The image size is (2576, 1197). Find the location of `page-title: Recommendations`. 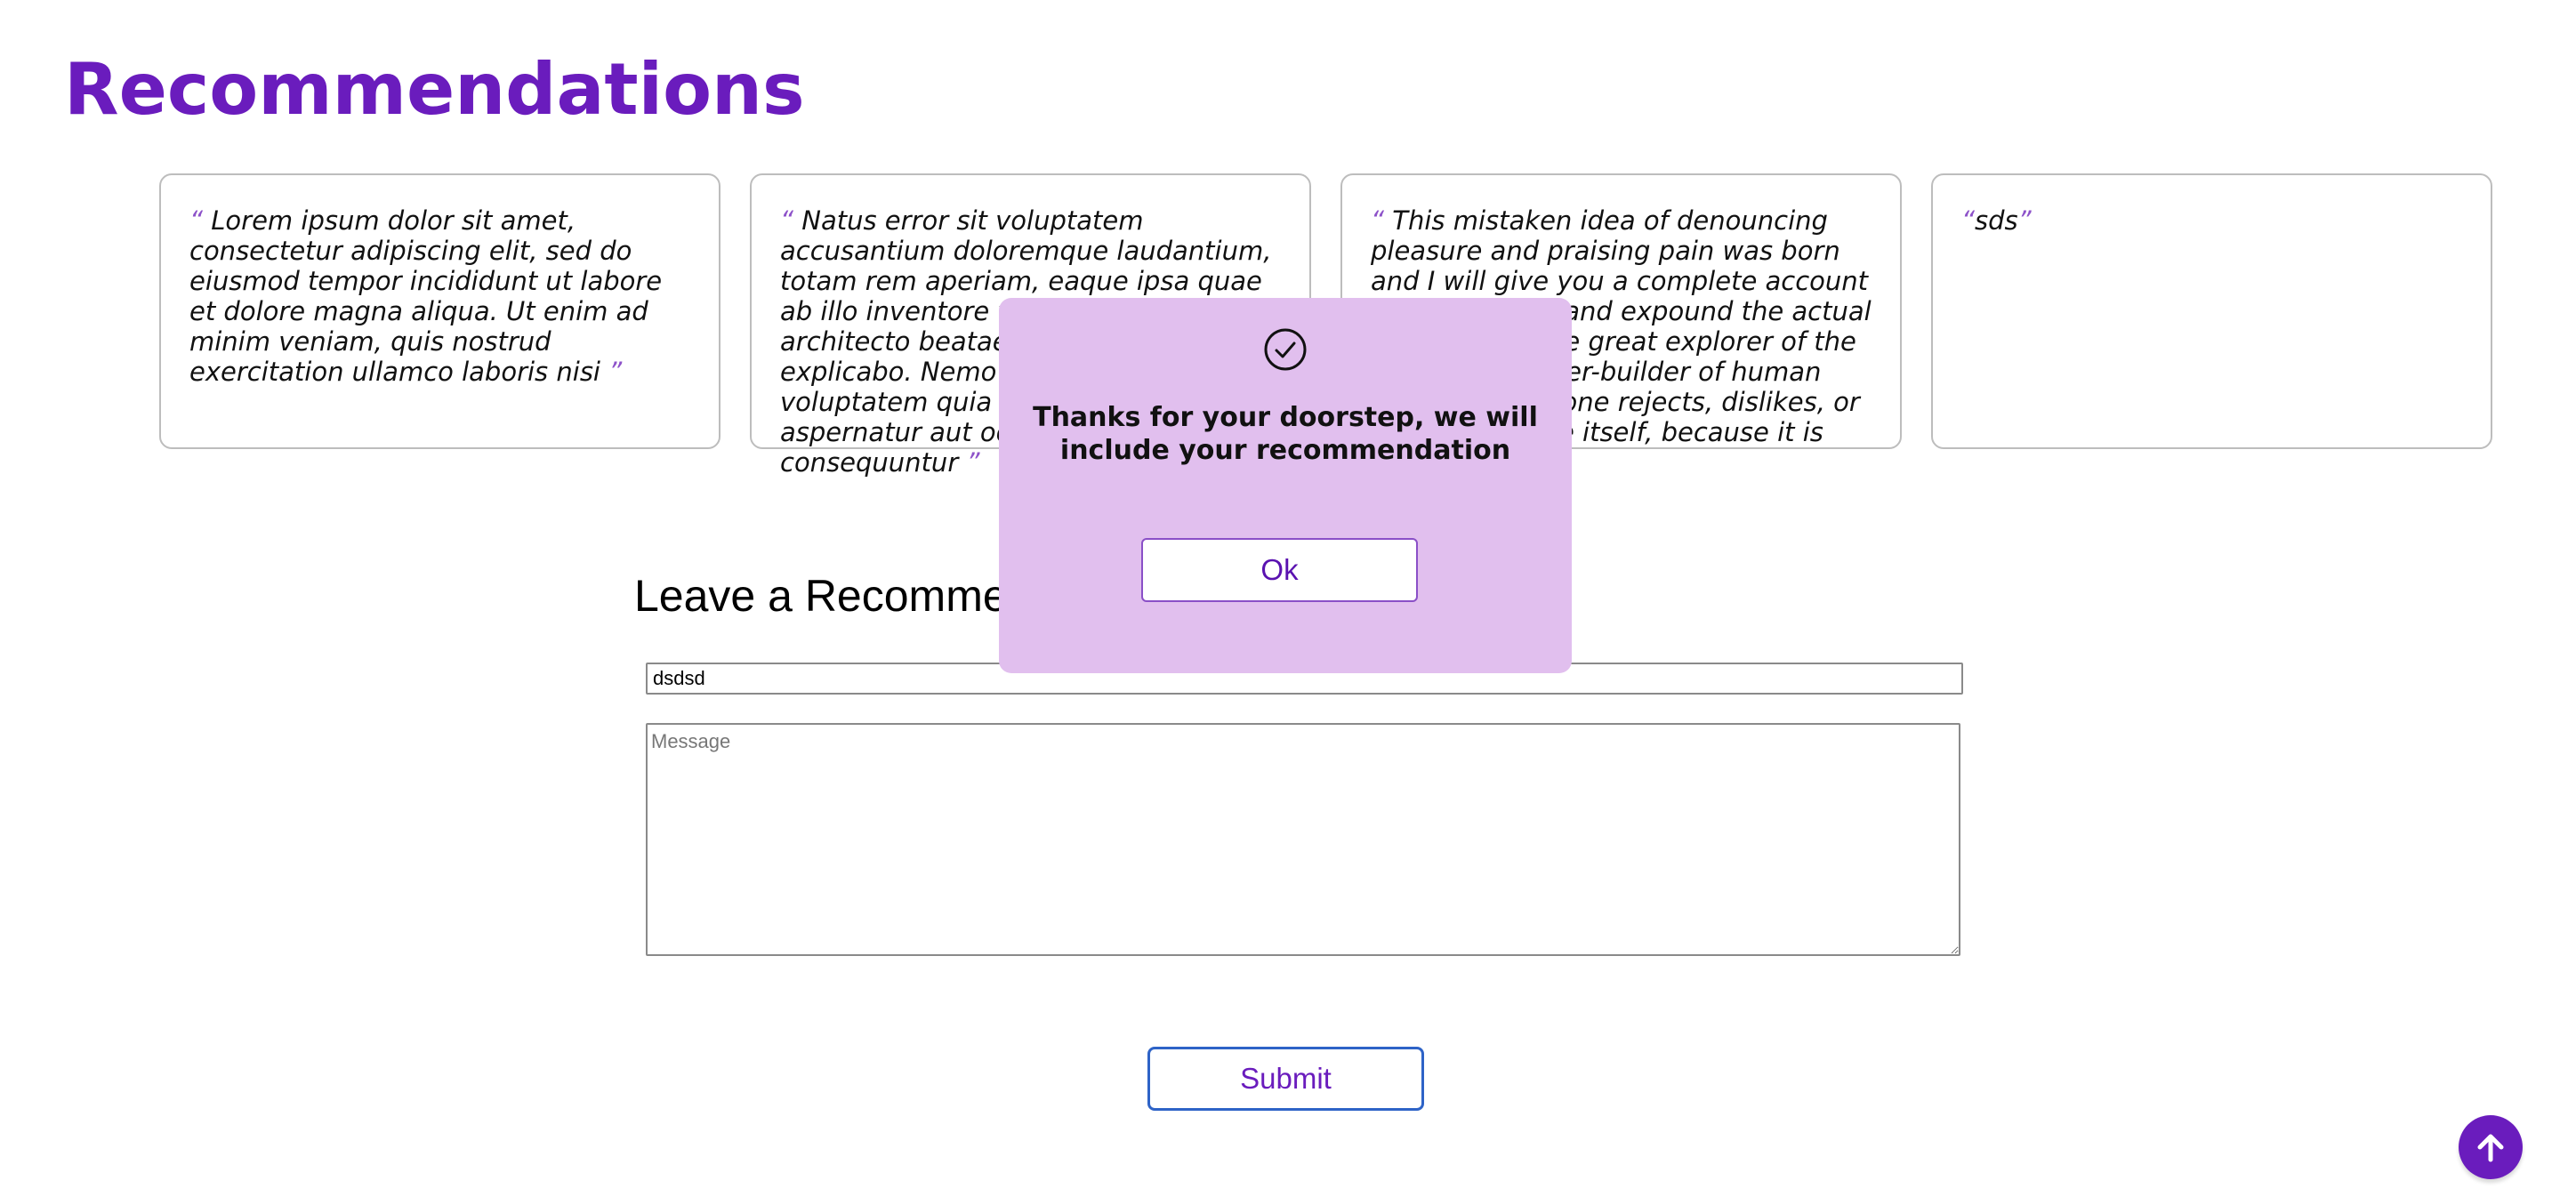

page-title: Recommendations is located at coordinates (434, 89).